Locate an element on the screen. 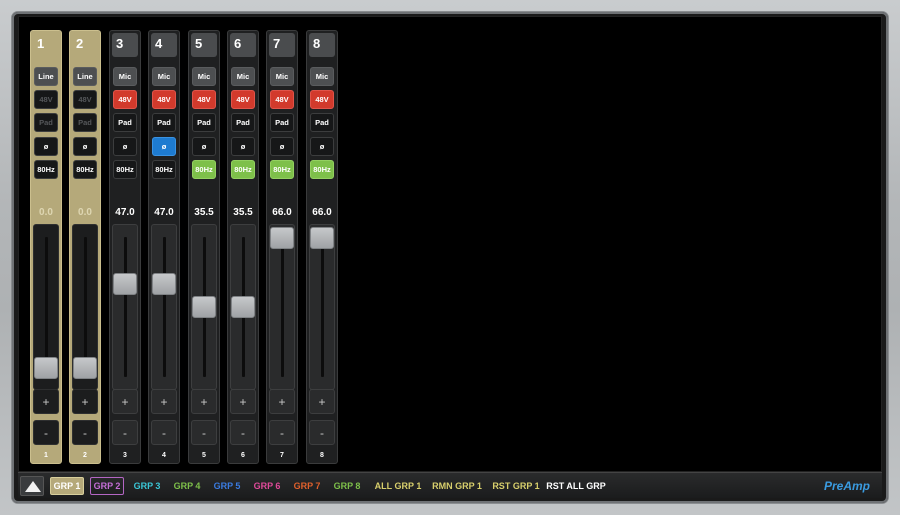 The height and width of the screenshot is (515, 900). channel-number: 1 is located at coordinates (46, 45).